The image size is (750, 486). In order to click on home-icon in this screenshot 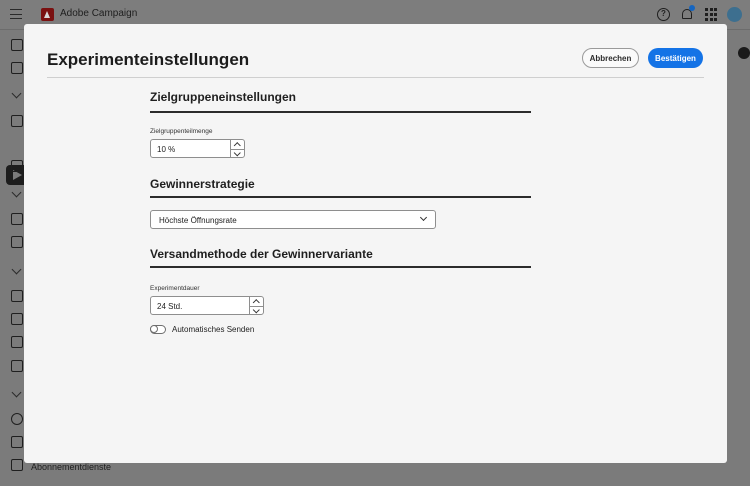, I will do `click(17, 45)`.